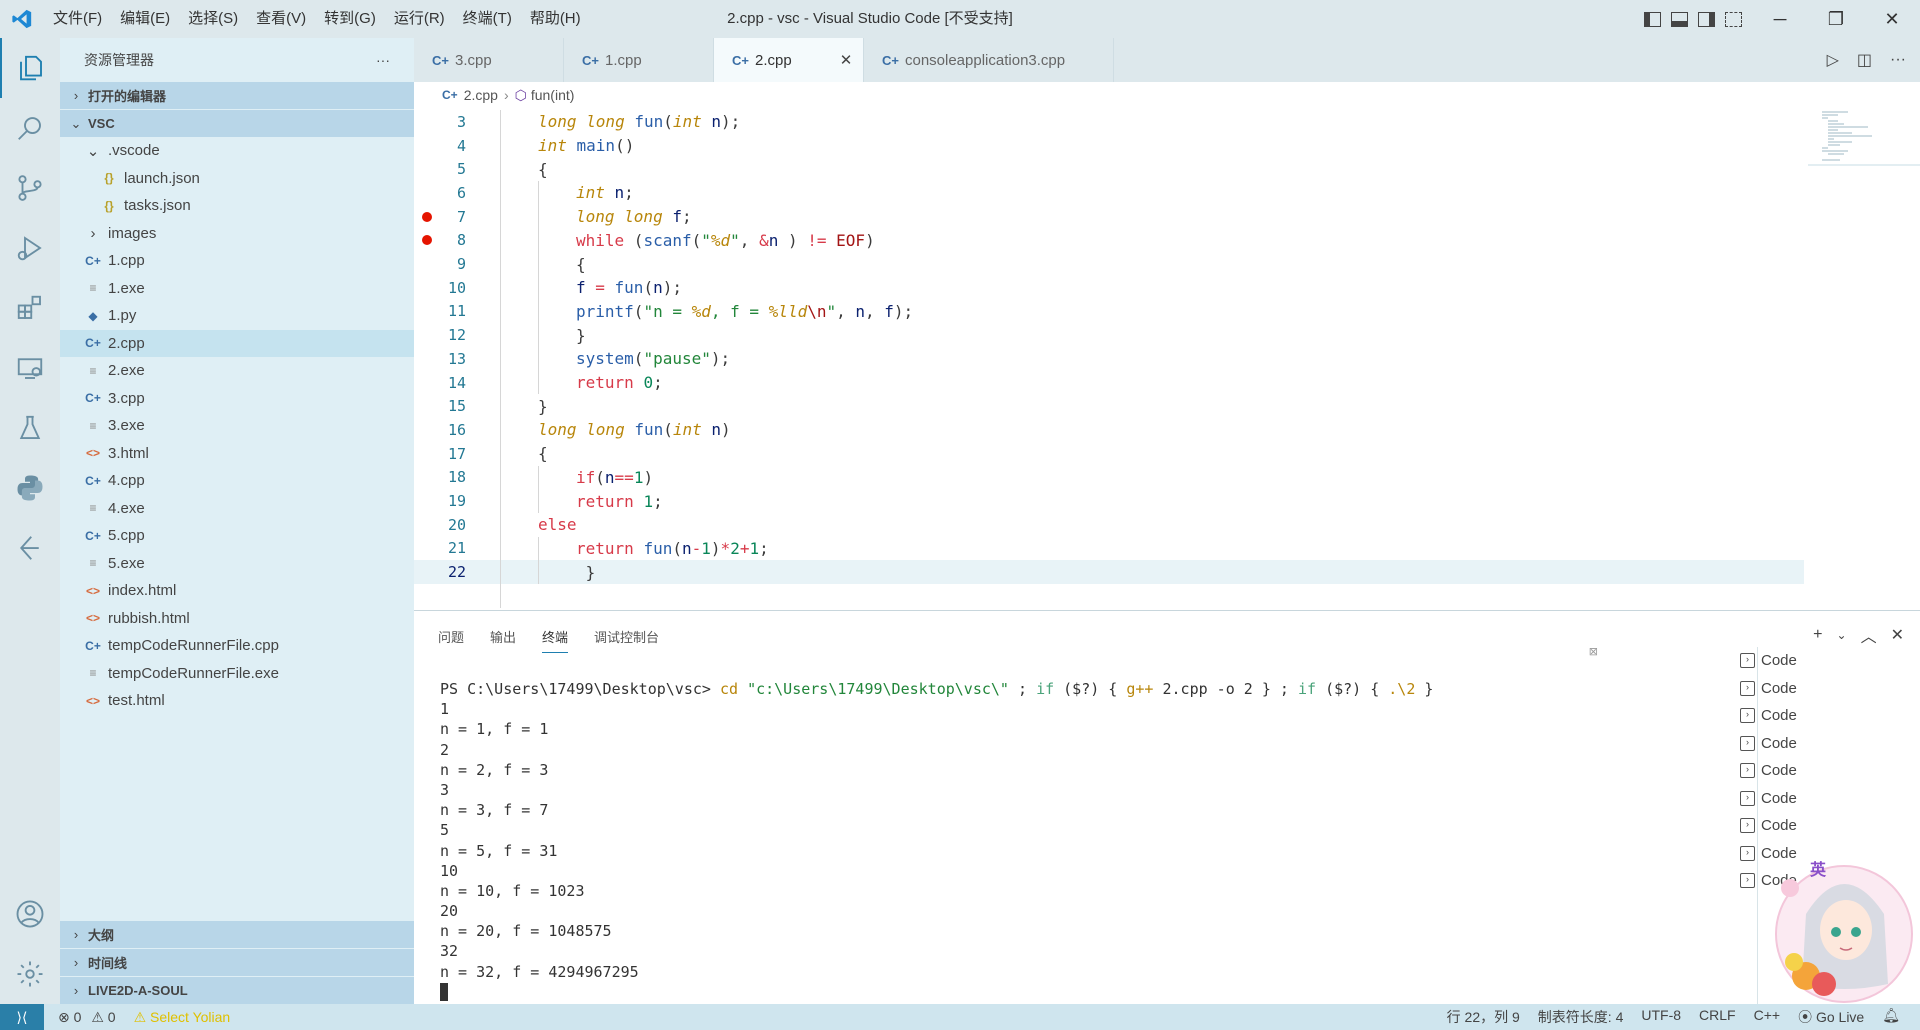 Image resolution: width=1920 pixels, height=1030 pixels. What do you see at coordinates (237, 454) in the screenshot?
I see `tree-file: <> 3.html` at bounding box center [237, 454].